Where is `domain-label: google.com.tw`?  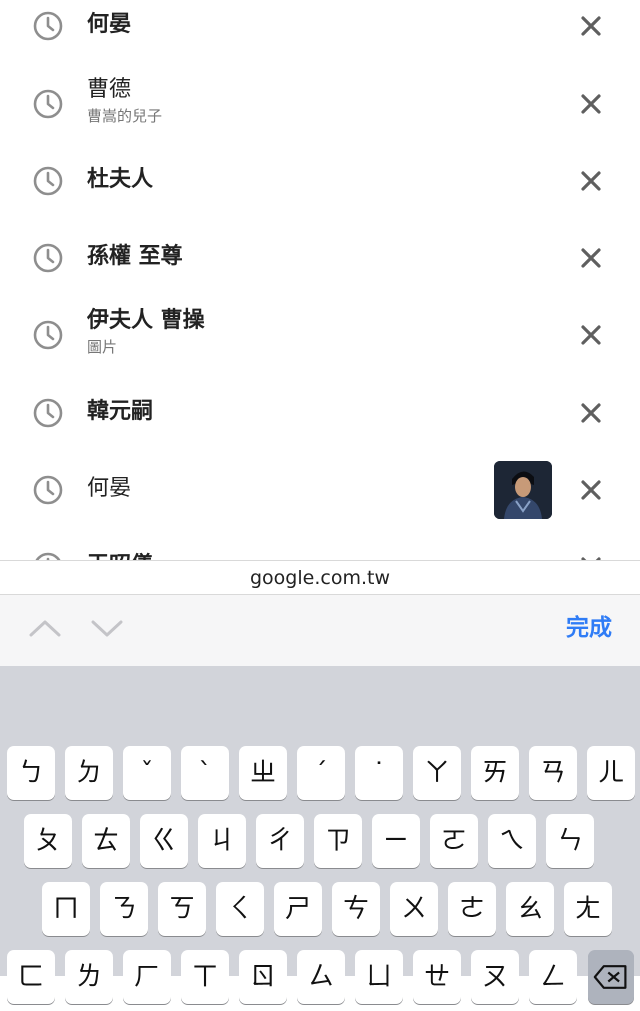
domain-label: google.com.tw is located at coordinates (320, 578).